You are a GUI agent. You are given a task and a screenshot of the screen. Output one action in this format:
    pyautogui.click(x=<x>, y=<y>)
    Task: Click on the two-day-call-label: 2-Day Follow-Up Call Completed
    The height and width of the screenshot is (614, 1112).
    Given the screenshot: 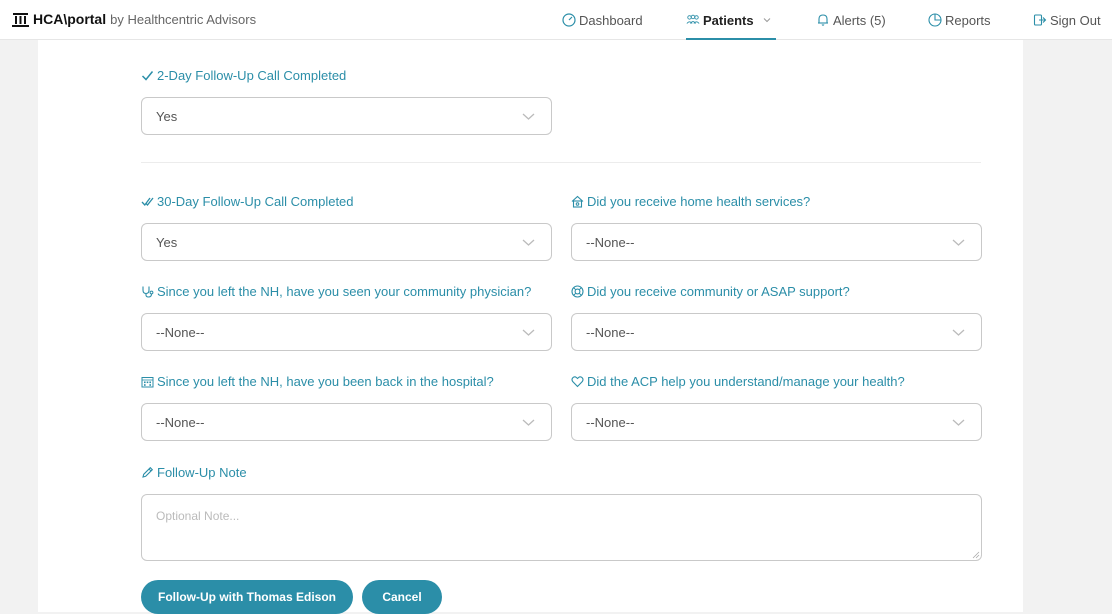 What is the action you would take?
    pyautogui.click(x=243, y=75)
    